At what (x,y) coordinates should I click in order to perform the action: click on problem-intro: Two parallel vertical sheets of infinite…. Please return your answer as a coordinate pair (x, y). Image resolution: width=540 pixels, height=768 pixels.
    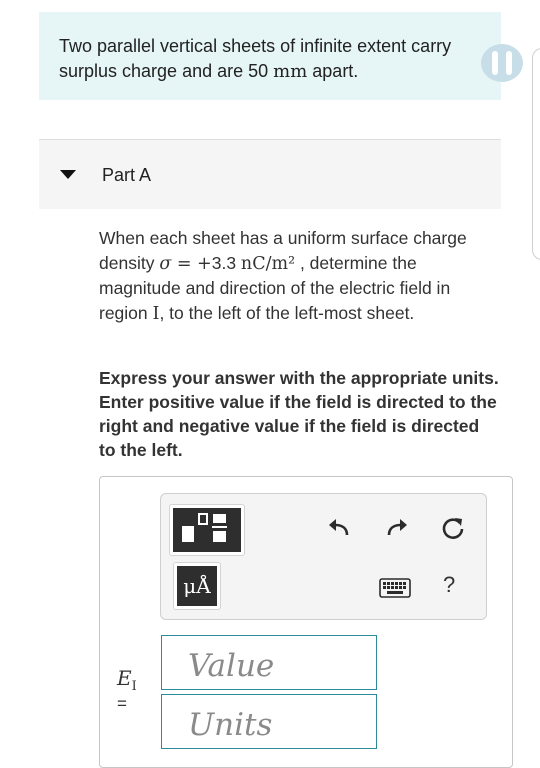
    Looking at the image, I should click on (270, 56).